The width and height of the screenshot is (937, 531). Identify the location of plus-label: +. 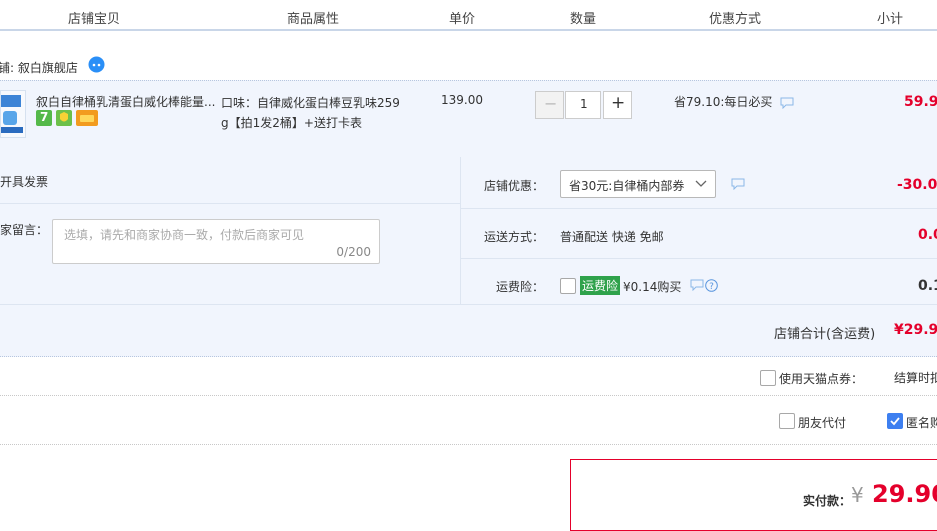
(618, 103).